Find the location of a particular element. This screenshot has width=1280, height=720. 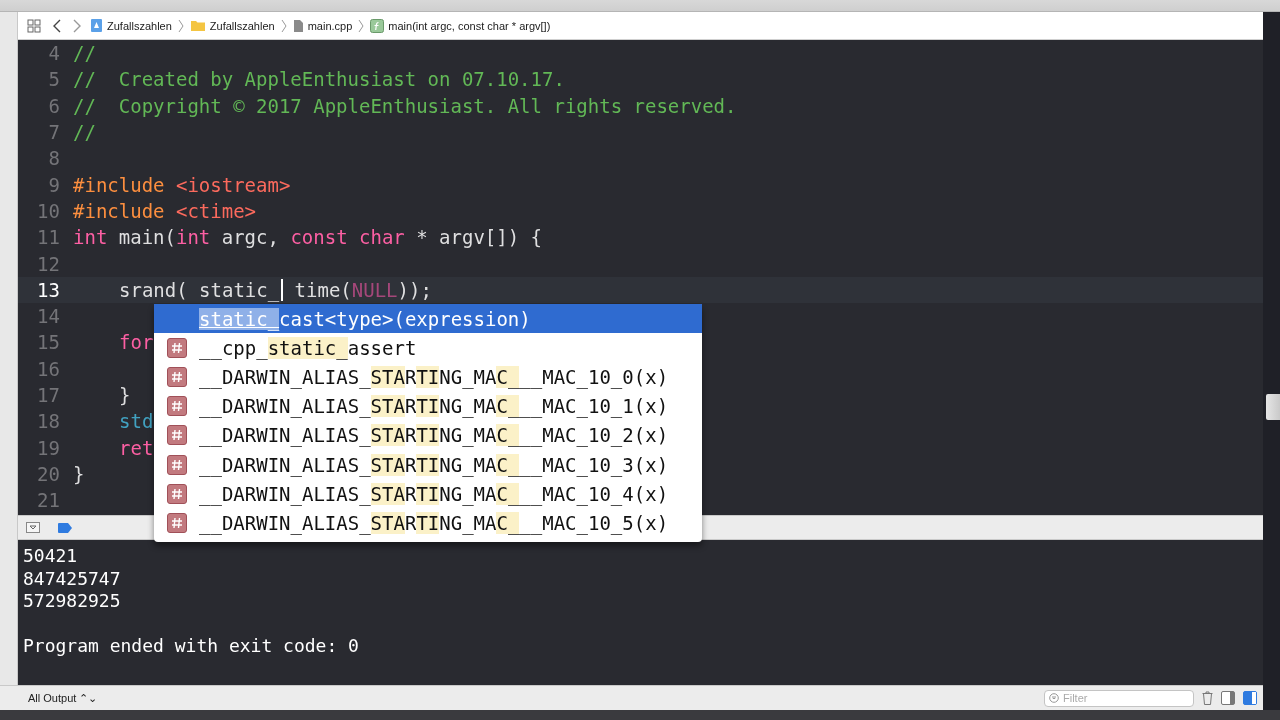

hide-panel-icon is located at coordinates (33, 527).